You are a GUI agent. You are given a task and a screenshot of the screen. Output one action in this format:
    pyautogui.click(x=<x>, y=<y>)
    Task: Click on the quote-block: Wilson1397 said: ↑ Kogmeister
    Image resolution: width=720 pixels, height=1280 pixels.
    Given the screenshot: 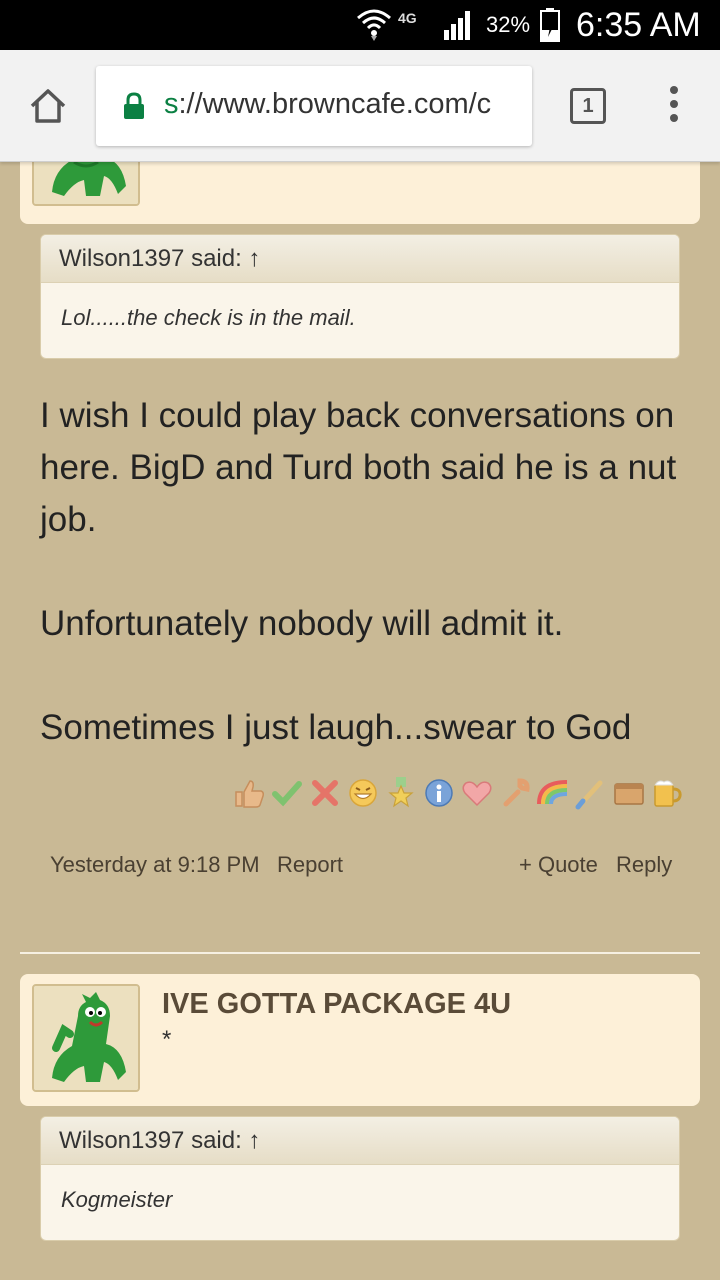 What is the action you would take?
    pyautogui.click(x=360, y=1178)
    